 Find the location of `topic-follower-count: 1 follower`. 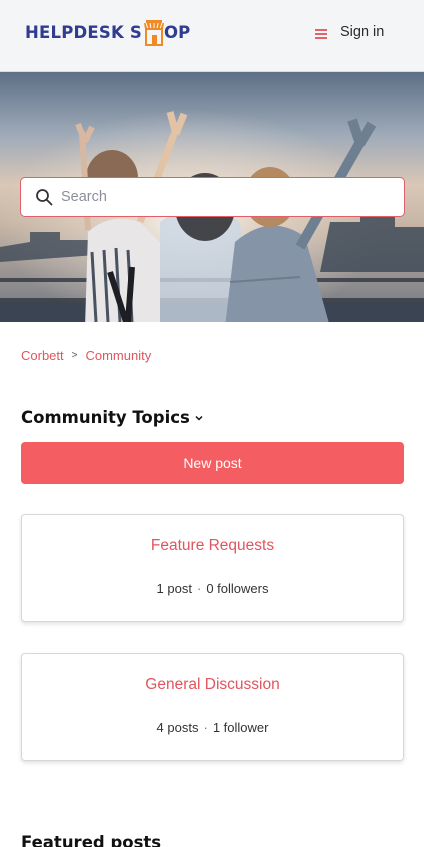

topic-follower-count: 1 follower is located at coordinates (240, 727).